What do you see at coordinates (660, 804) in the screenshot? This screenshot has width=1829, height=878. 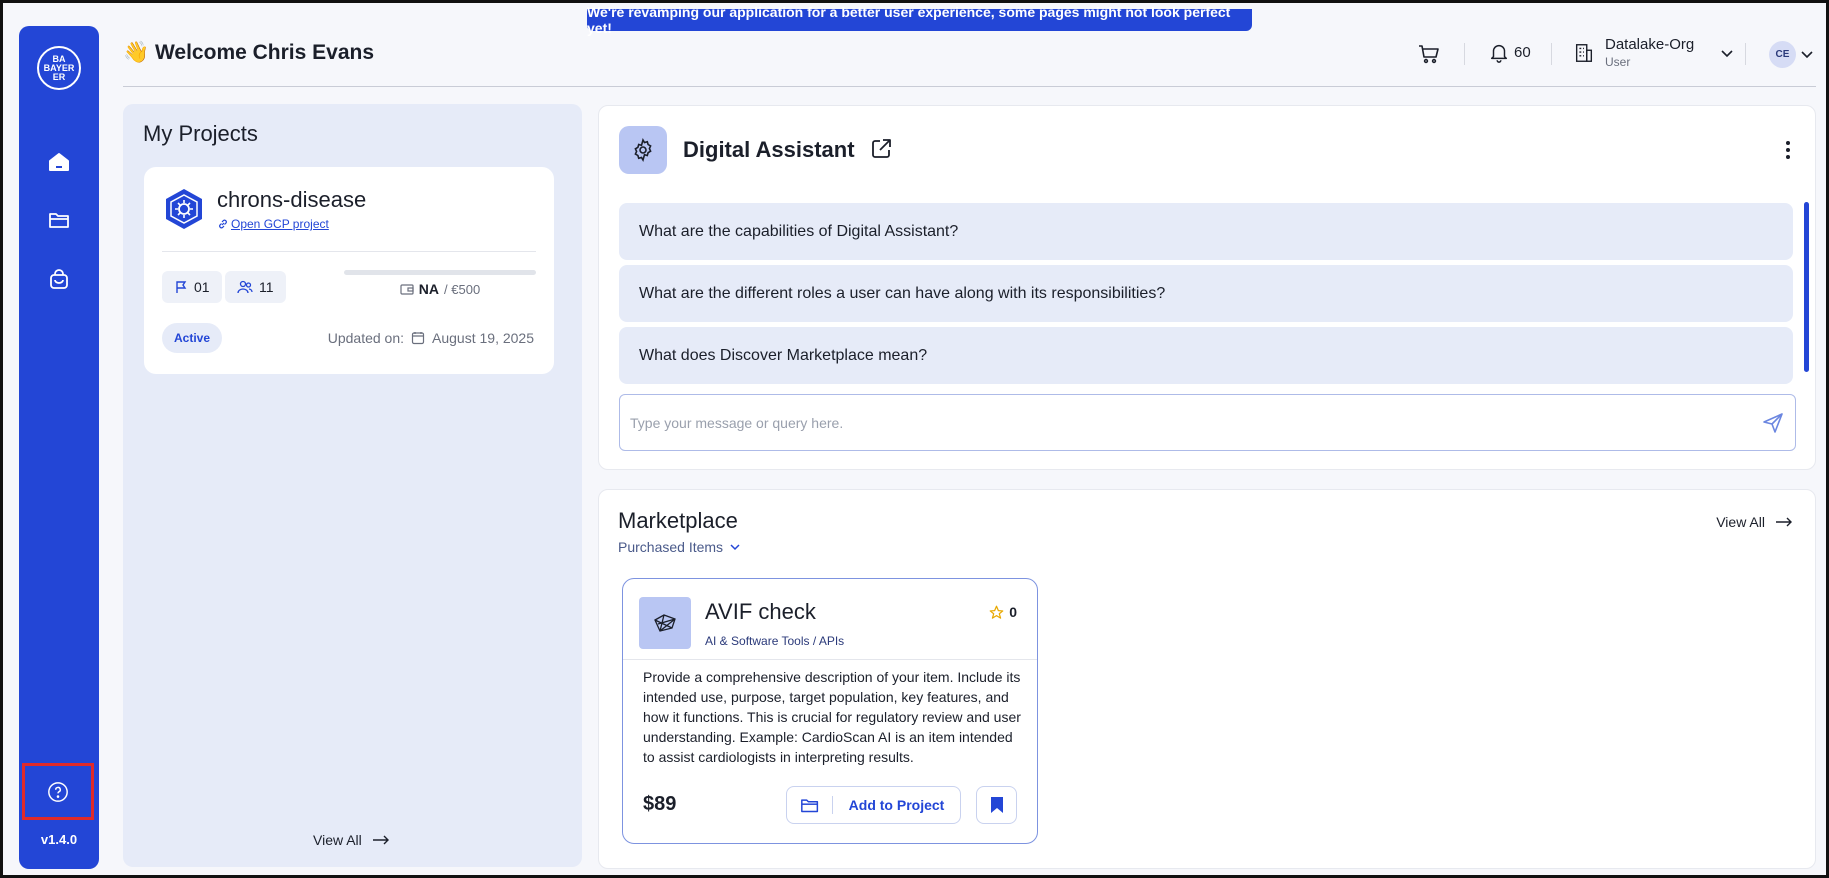 I see `item-price: $89` at bounding box center [660, 804].